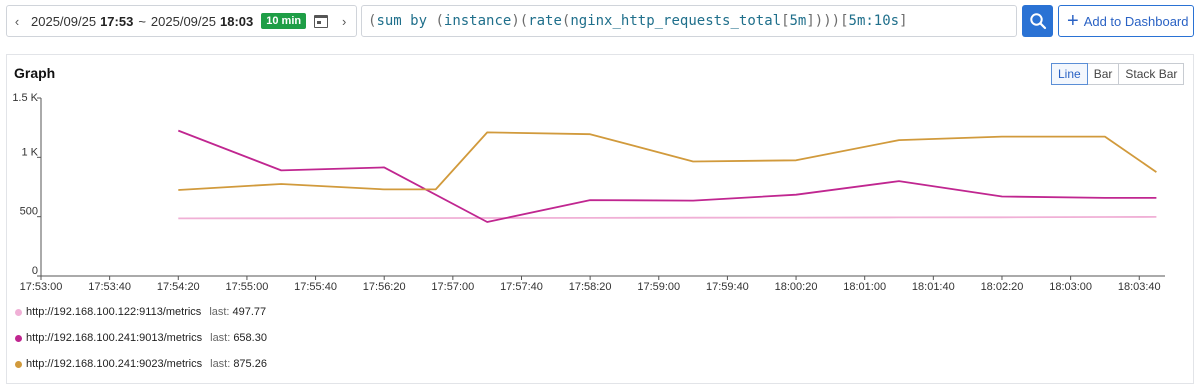 This screenshot has width=1200, height=390. What do you see at coordinates (25, 98) in the screenshot?
I see `y-tick-label: 1.5 K` at bounding box center [25, 98].